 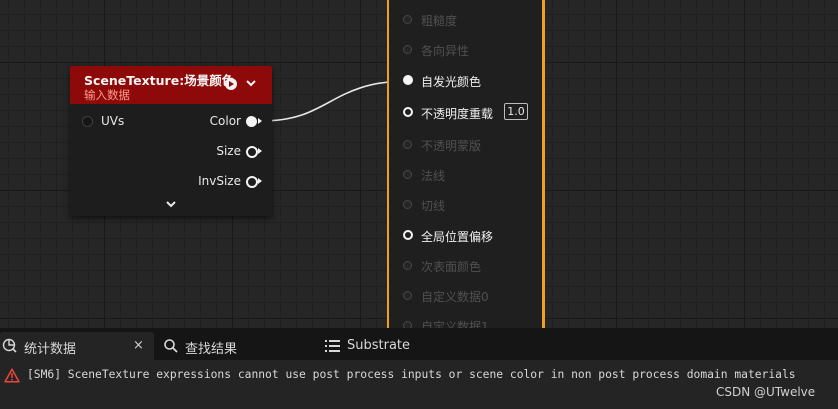 What do you see at coordinates (225, 121) in the screenshot?
I see `pin-label: Color` at bounding box center [225, 121].